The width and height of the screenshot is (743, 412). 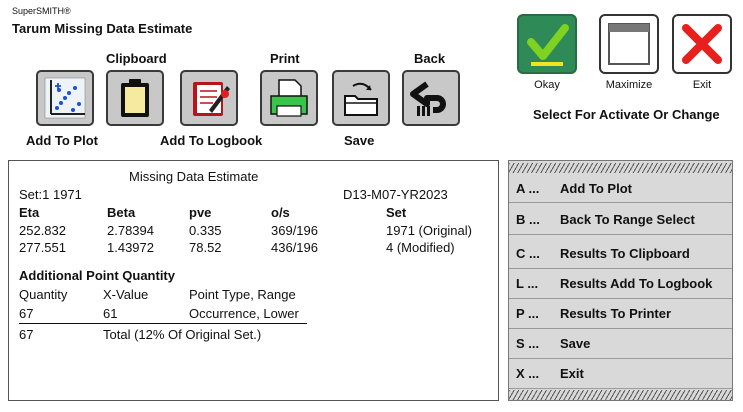 I want to click on menu-item-save: S ... Save, so click(x=620, y=344).